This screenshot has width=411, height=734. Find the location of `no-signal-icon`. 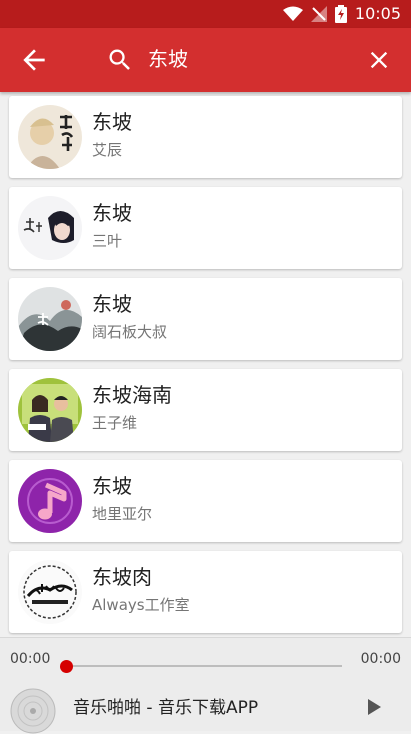

no-signal-icon is located at coordinates (318, 13).